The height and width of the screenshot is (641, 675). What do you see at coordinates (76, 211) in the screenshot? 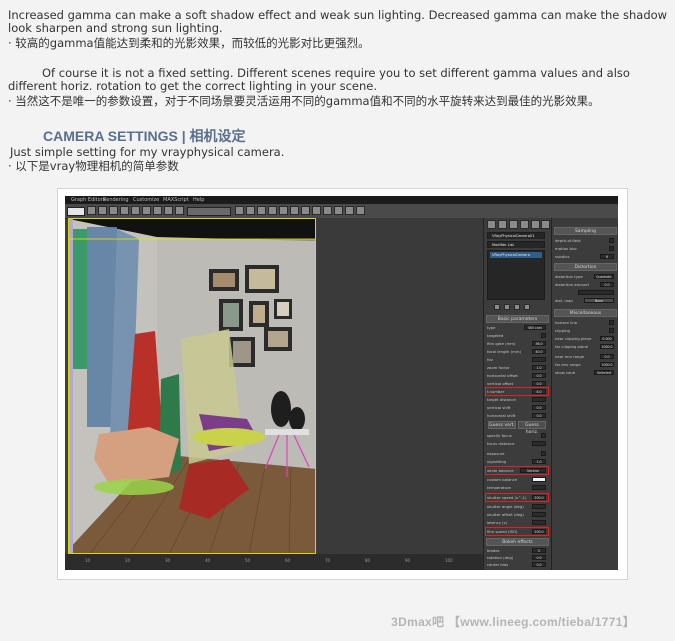
I see `selection-filter-dropdown` at bounding box center [76, 211].